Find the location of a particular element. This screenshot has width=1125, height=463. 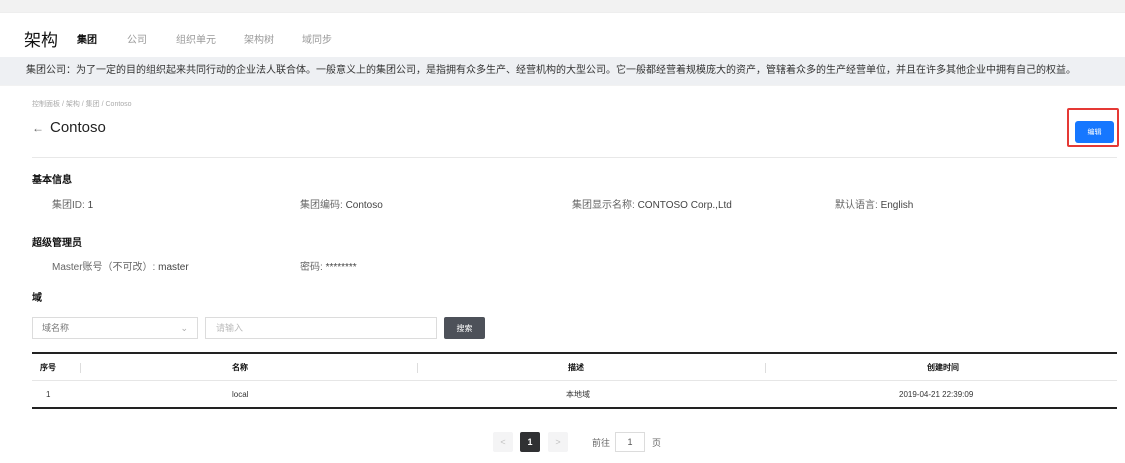

basic-info-heading: 基本信息 is located at coordinates (52, 180).